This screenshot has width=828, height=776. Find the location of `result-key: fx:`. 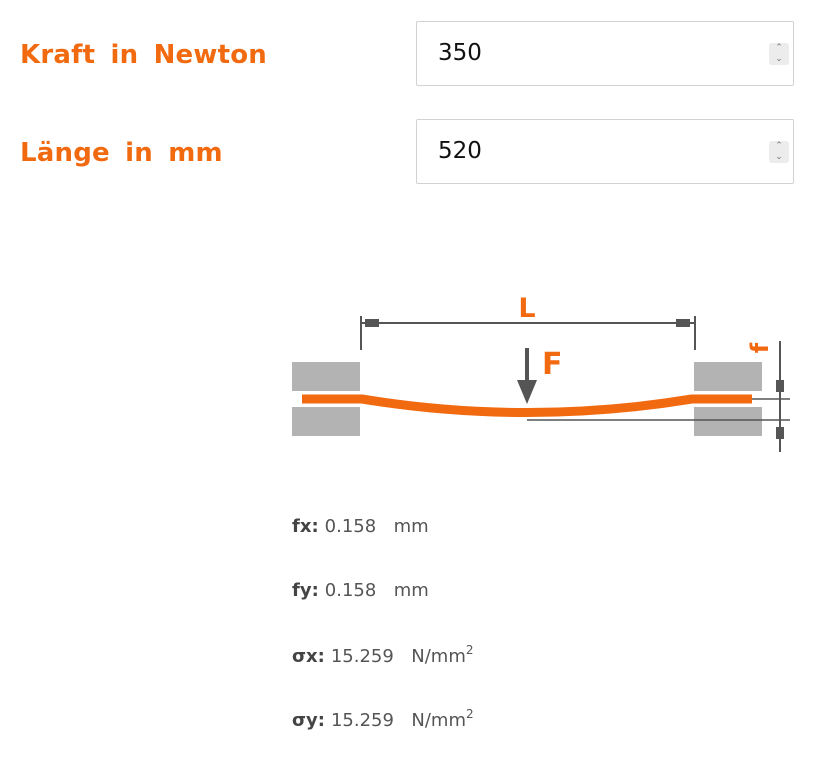

result-key: fx: is located at coordinates (305, 526).